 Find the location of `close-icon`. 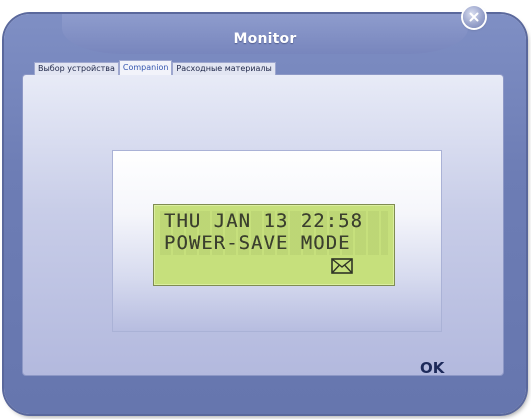

close-icon is located at coordinates (474, 17).